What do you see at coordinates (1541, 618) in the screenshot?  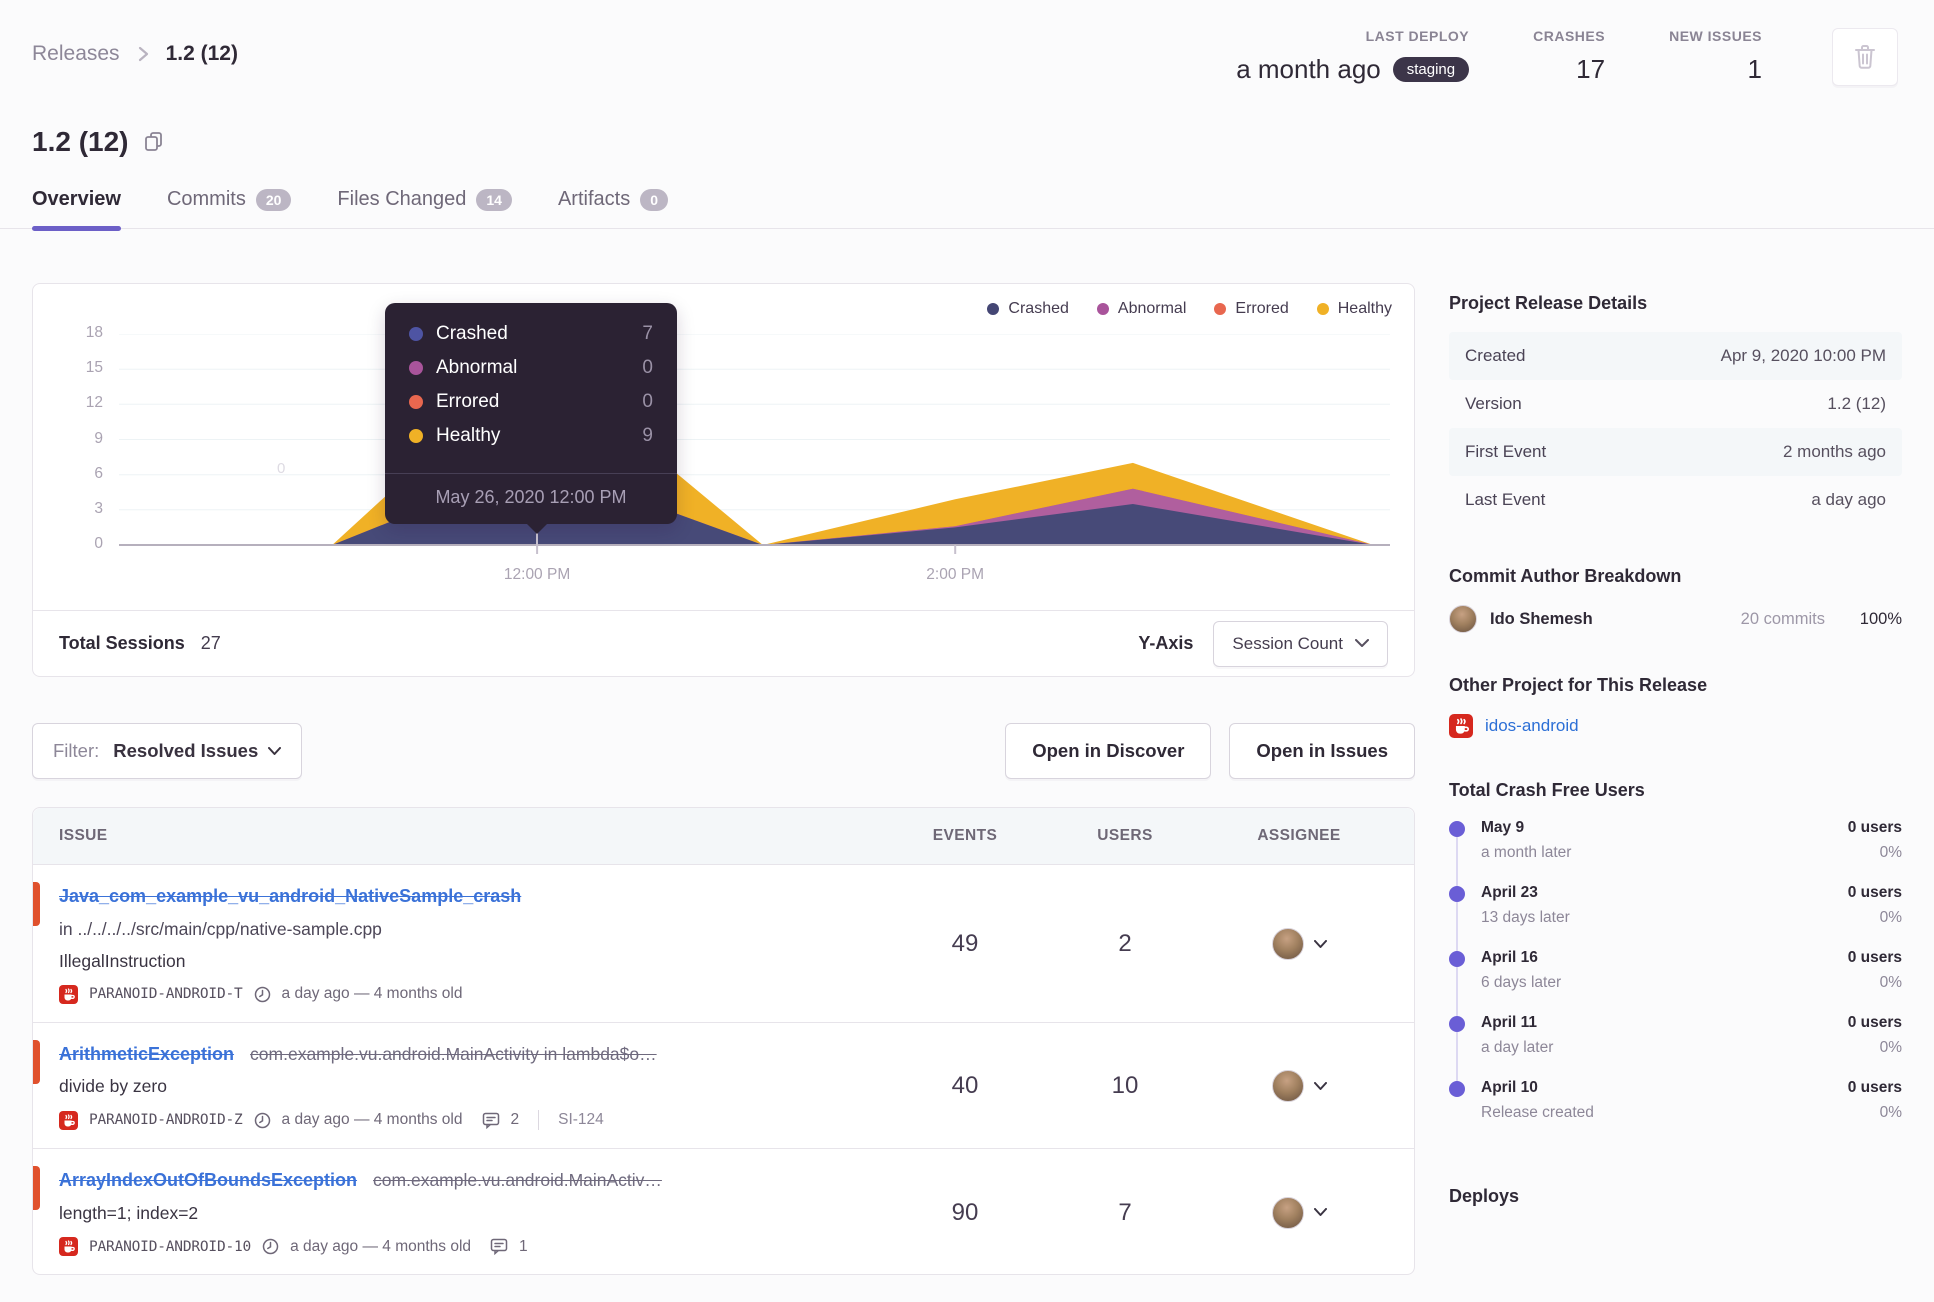 I see `author-name: Ido Shemesh` at bounding box center [1541, 618].